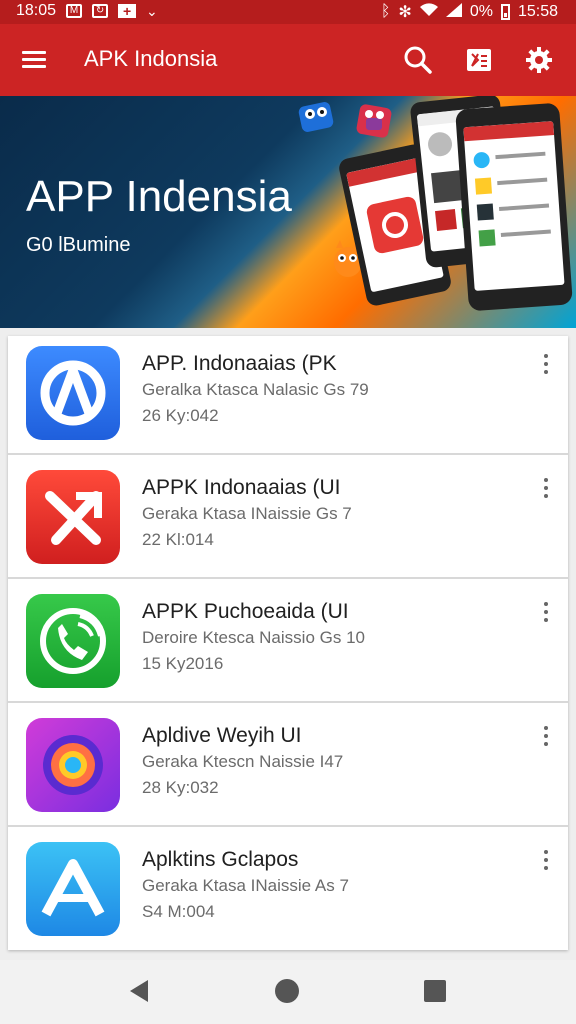 The width and height of the screenshot is (576, 1024). Describe the element at coordinates (239, 363) in the screenshot. I see `app-name: APP. Indonaaias (PK` at that location.